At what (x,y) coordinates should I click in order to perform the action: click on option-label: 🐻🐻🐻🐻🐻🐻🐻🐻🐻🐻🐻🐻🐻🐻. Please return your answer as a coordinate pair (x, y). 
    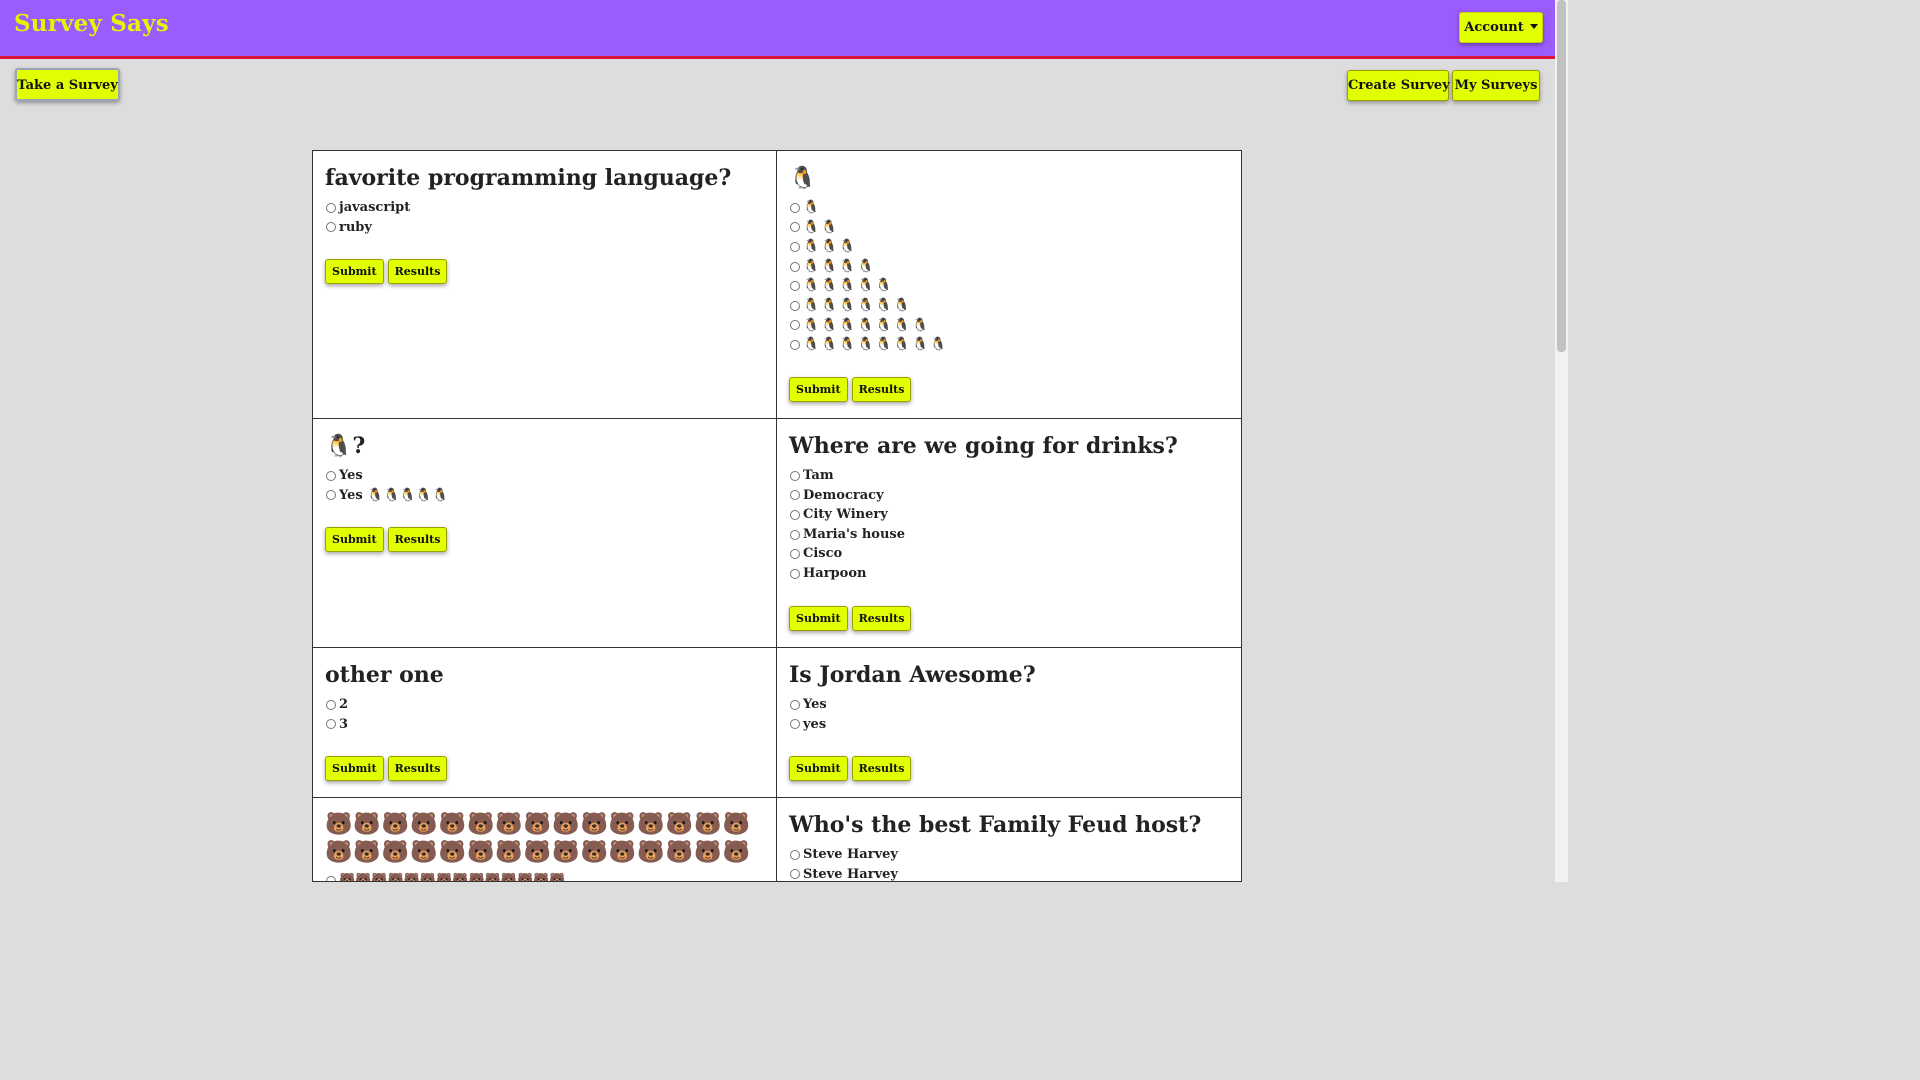
    Looking at the image, I should click on (452, 877).